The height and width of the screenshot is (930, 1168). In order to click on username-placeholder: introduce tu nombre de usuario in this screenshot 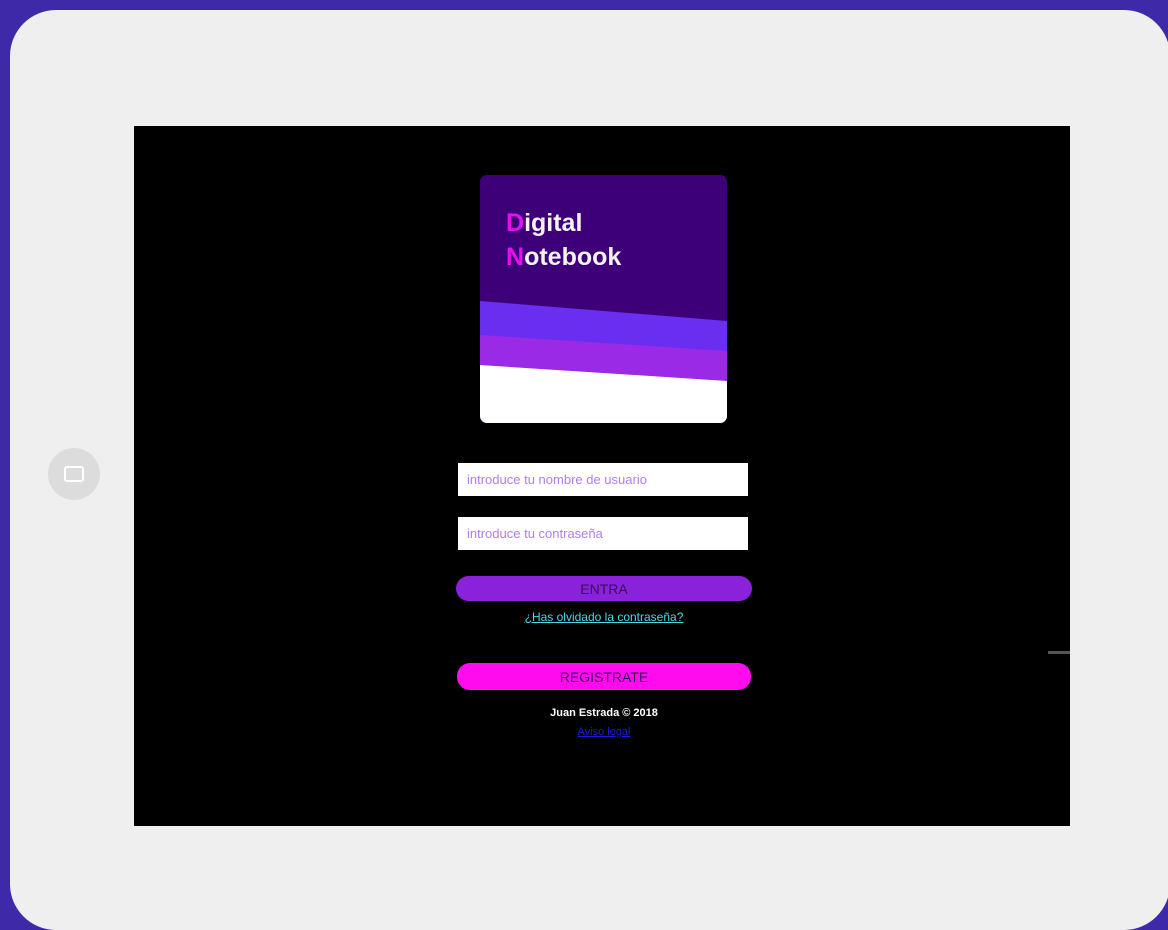, I will do `click(557, 479)`.